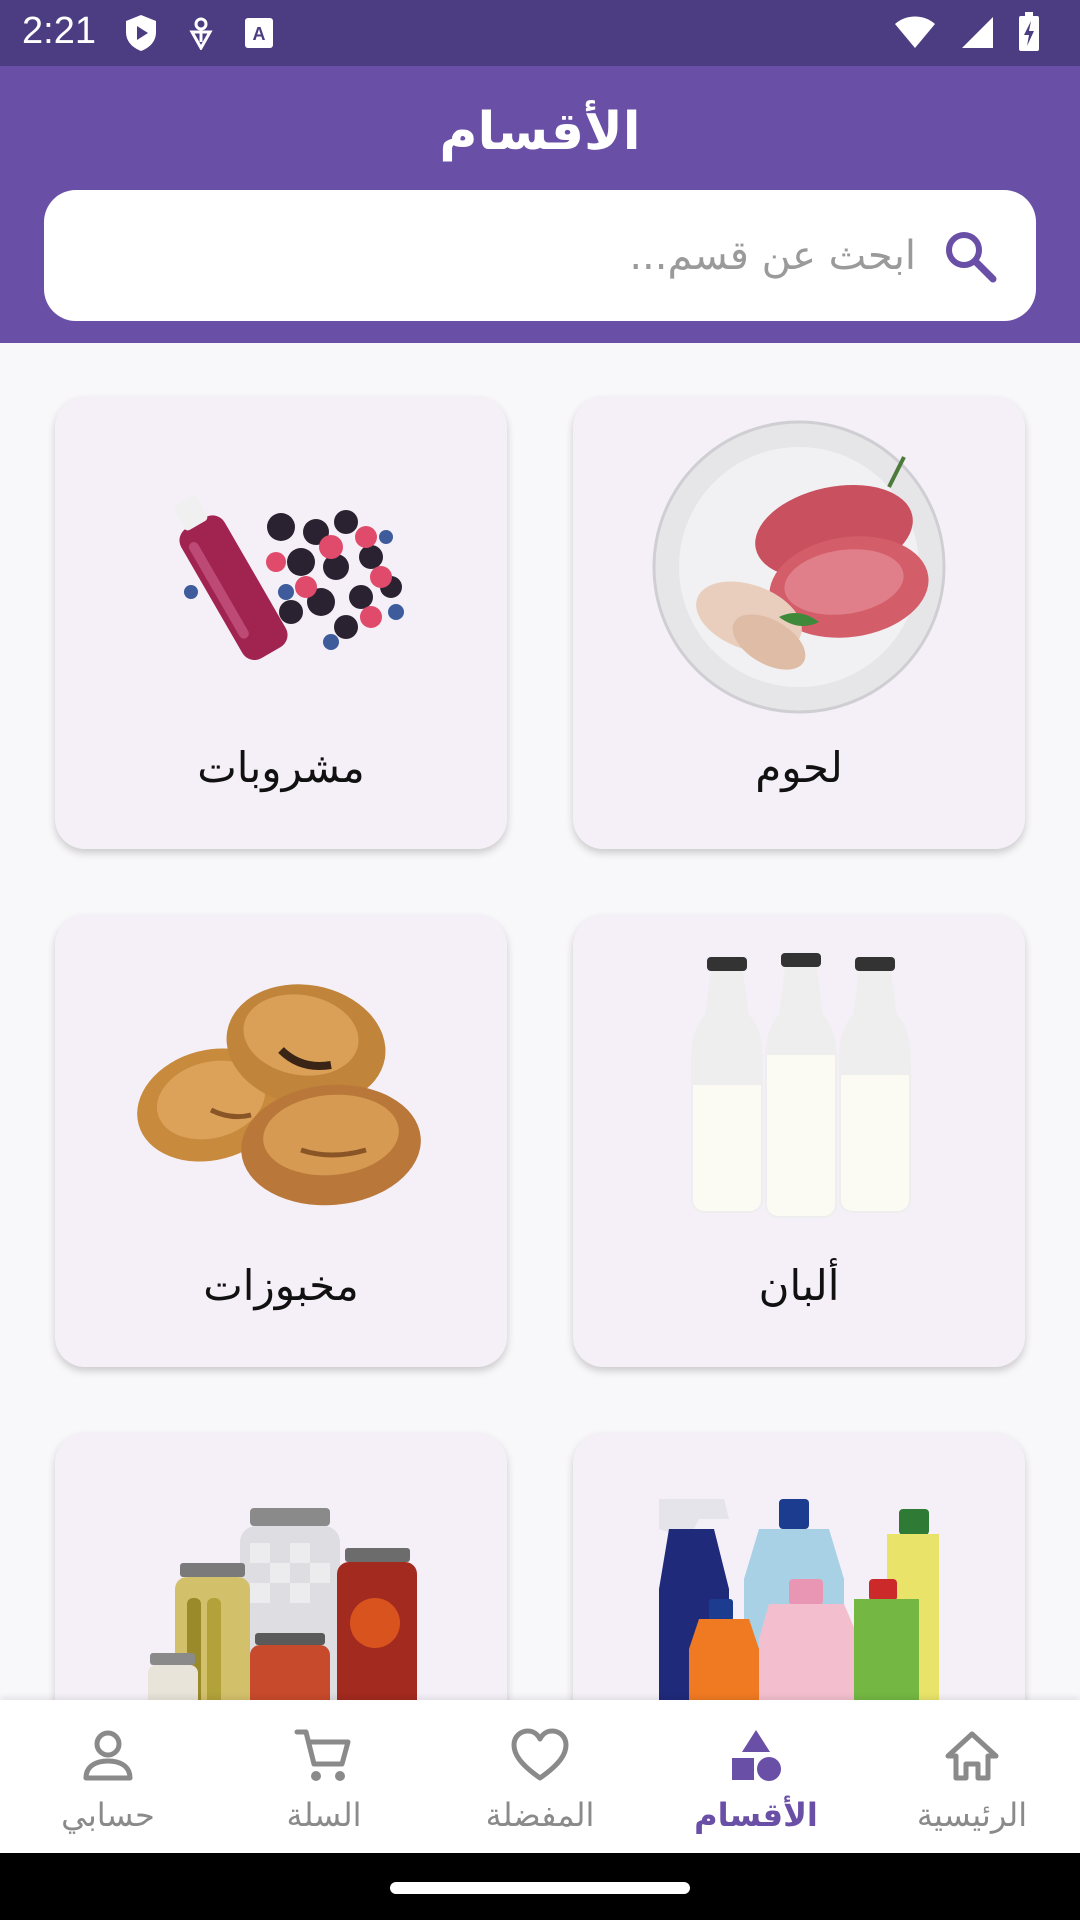  I want to click on home-gesture-handle, so click(540, 1888).